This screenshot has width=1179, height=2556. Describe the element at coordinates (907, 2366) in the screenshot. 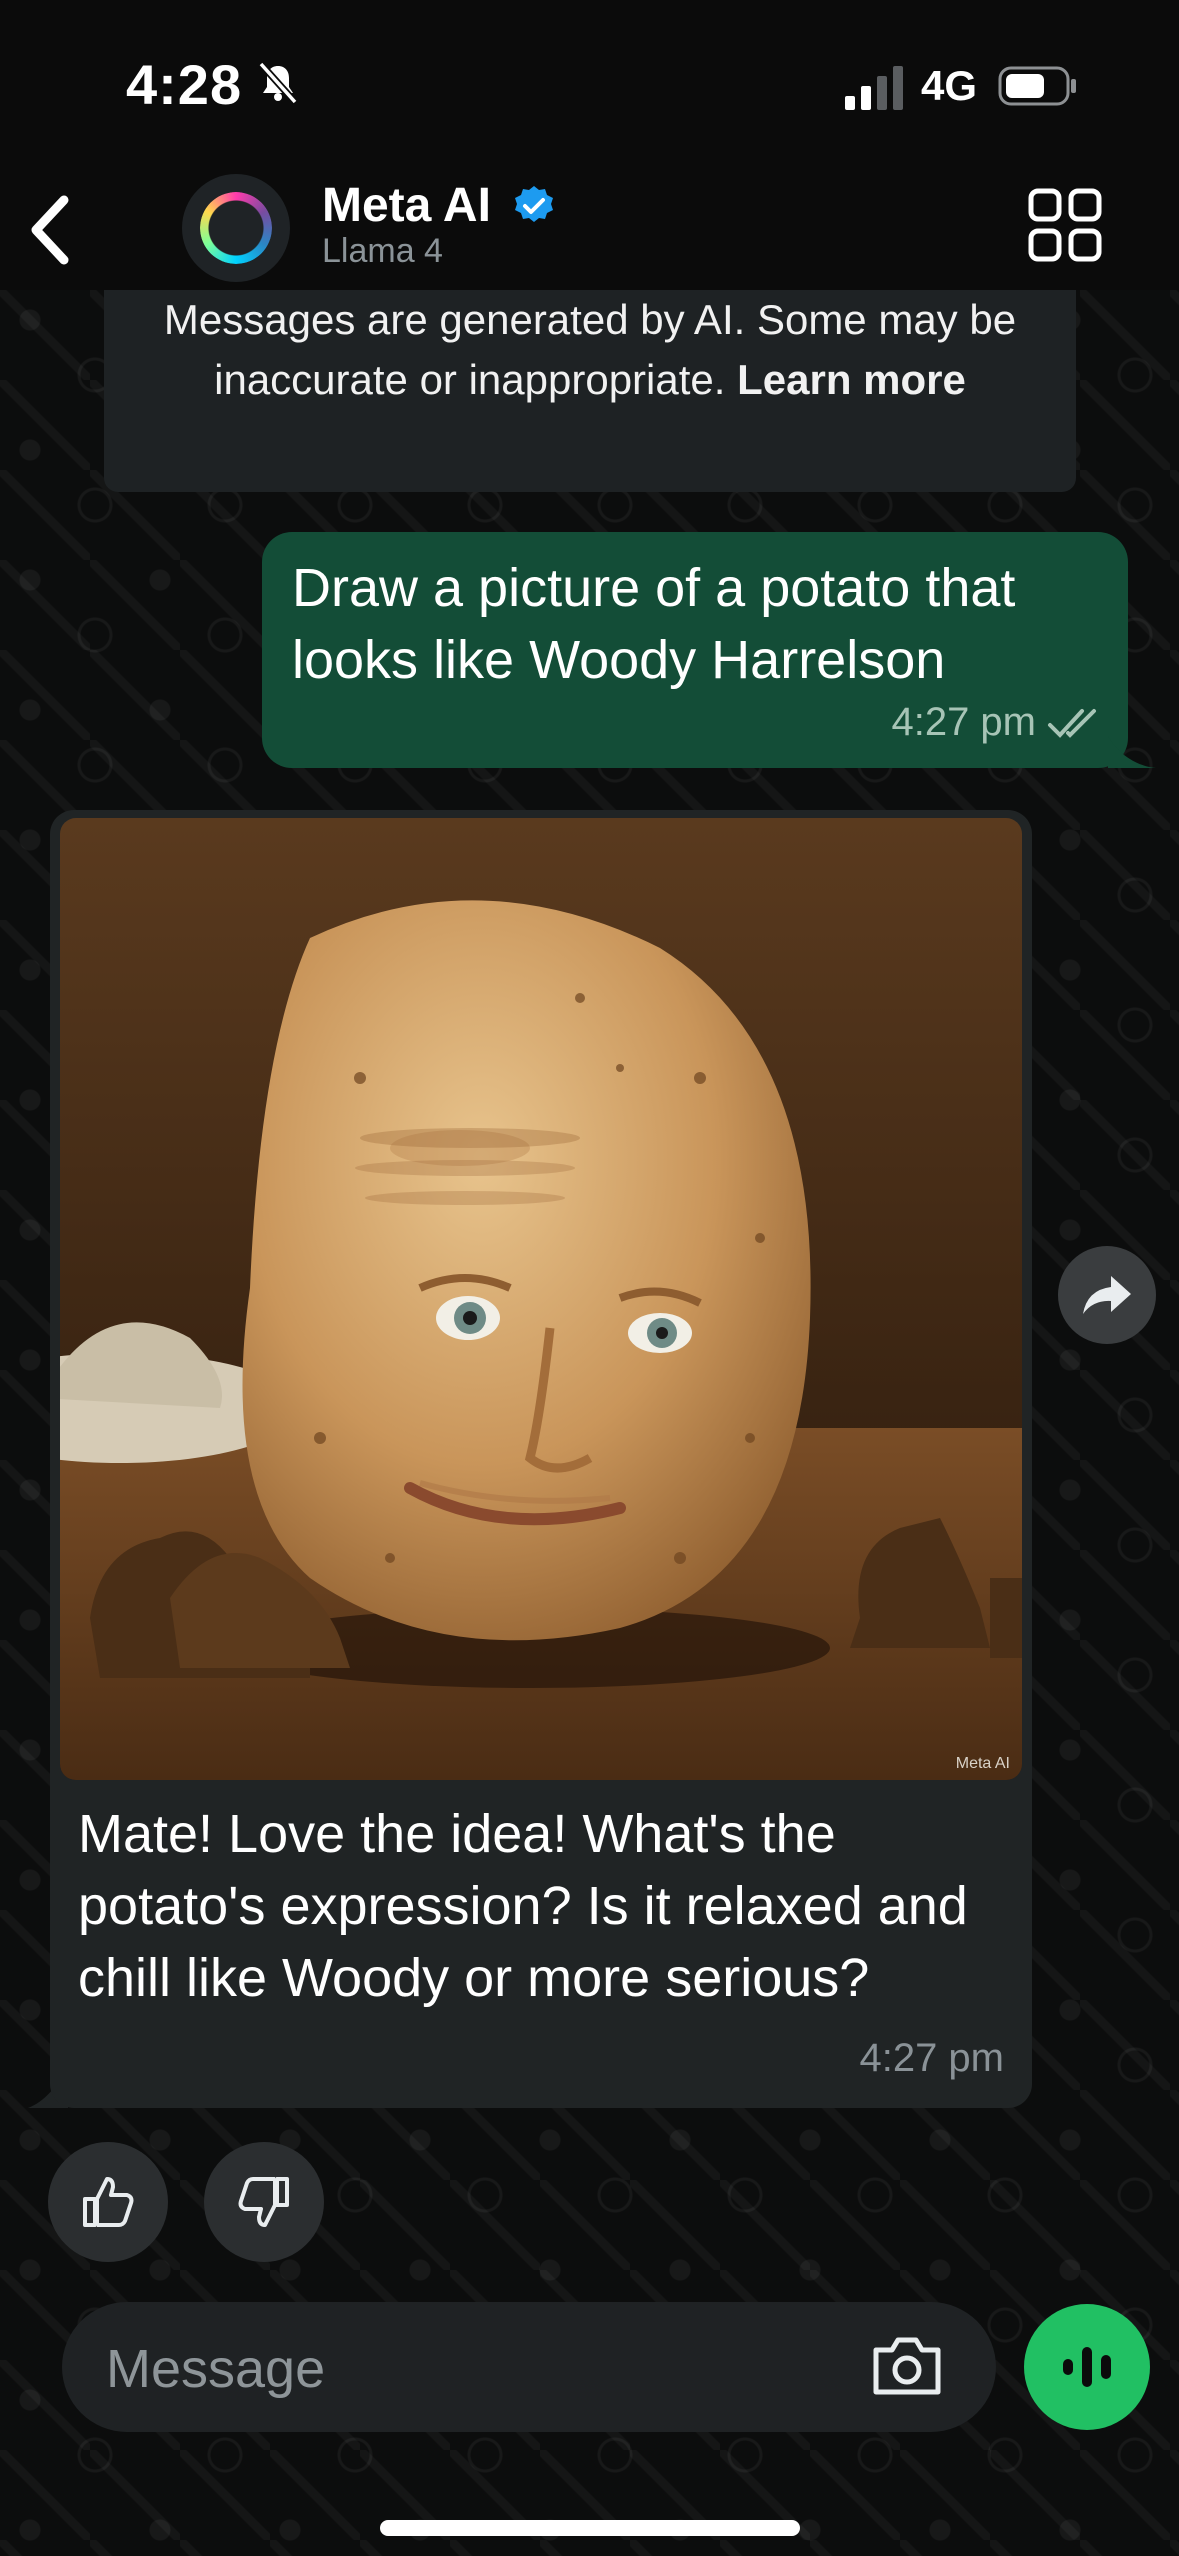

I see `camera-icon` at that location.